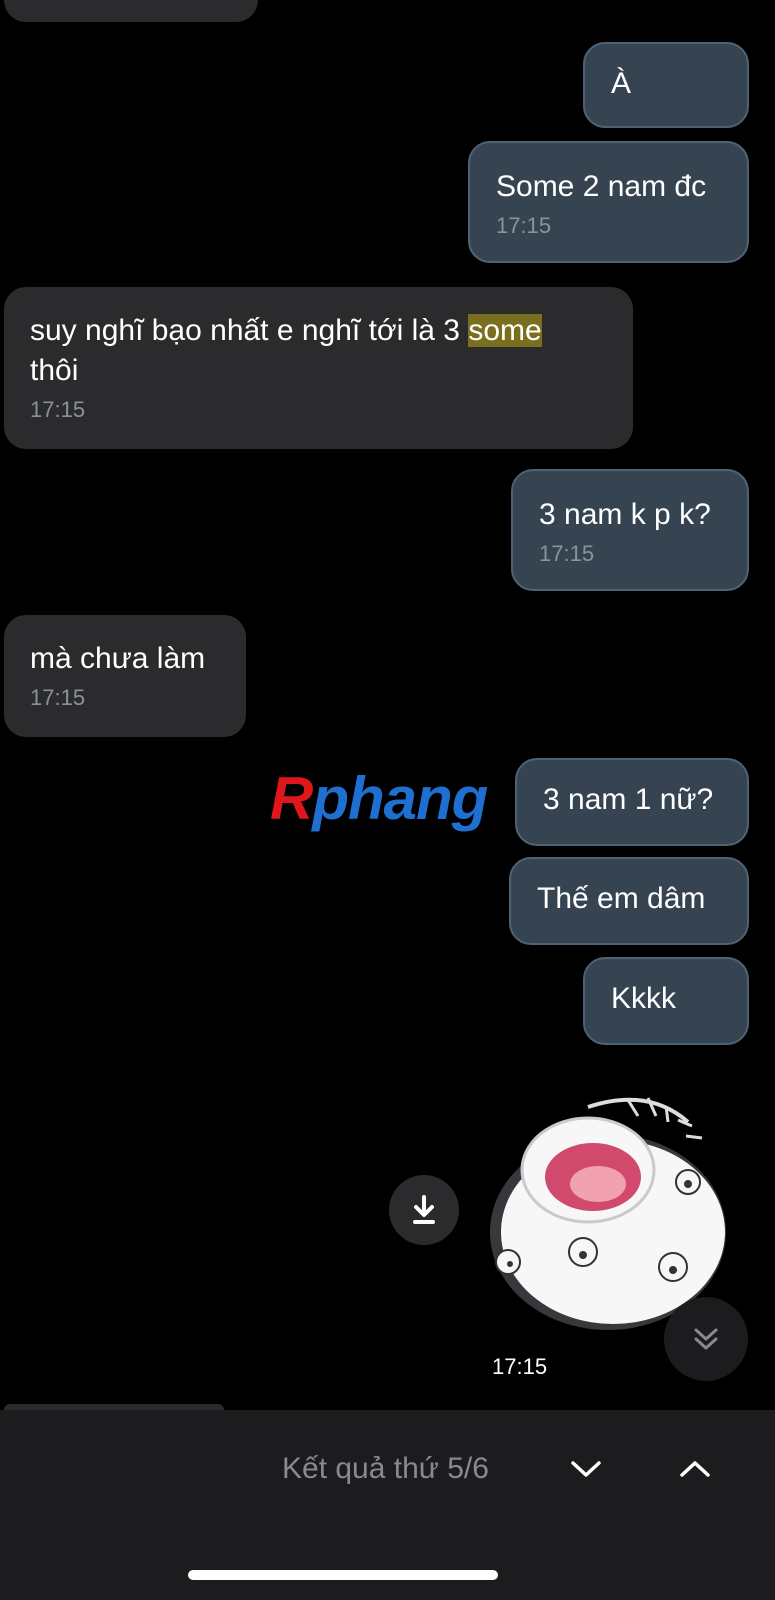 The height and width of the screenshot is (1600, 775). Describe the element at coordinates (131, 11) in the screenshot. I see `previous-message-bubble` at that location.